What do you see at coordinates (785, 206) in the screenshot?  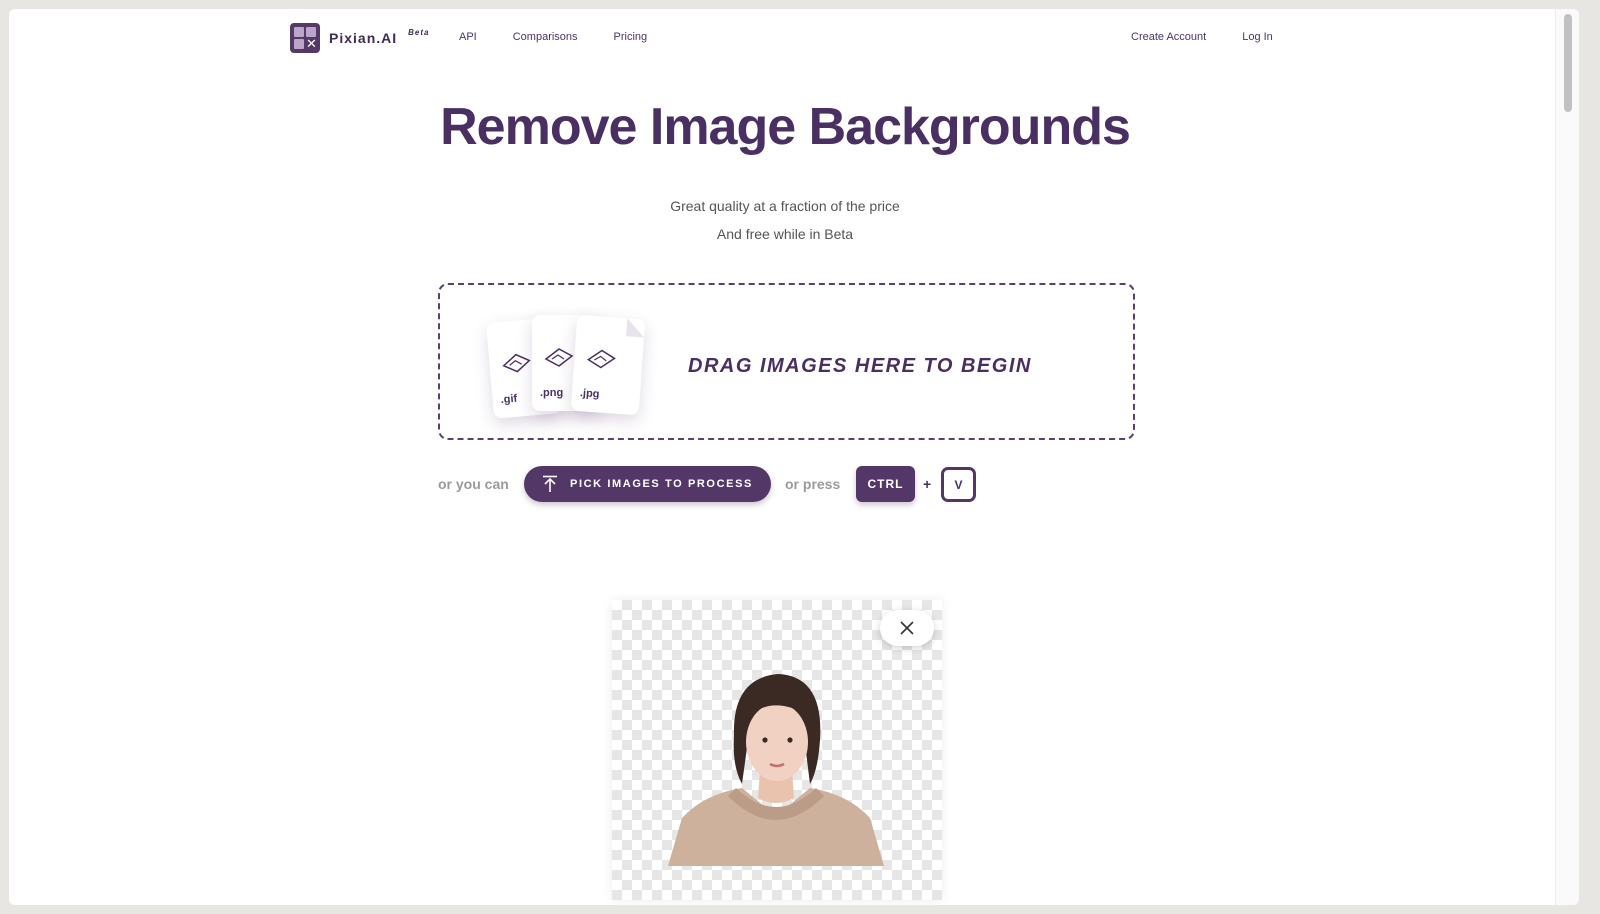 I see `subtitle-quality: Great quality at a fraction of the price` at bounding box center [785, 206].